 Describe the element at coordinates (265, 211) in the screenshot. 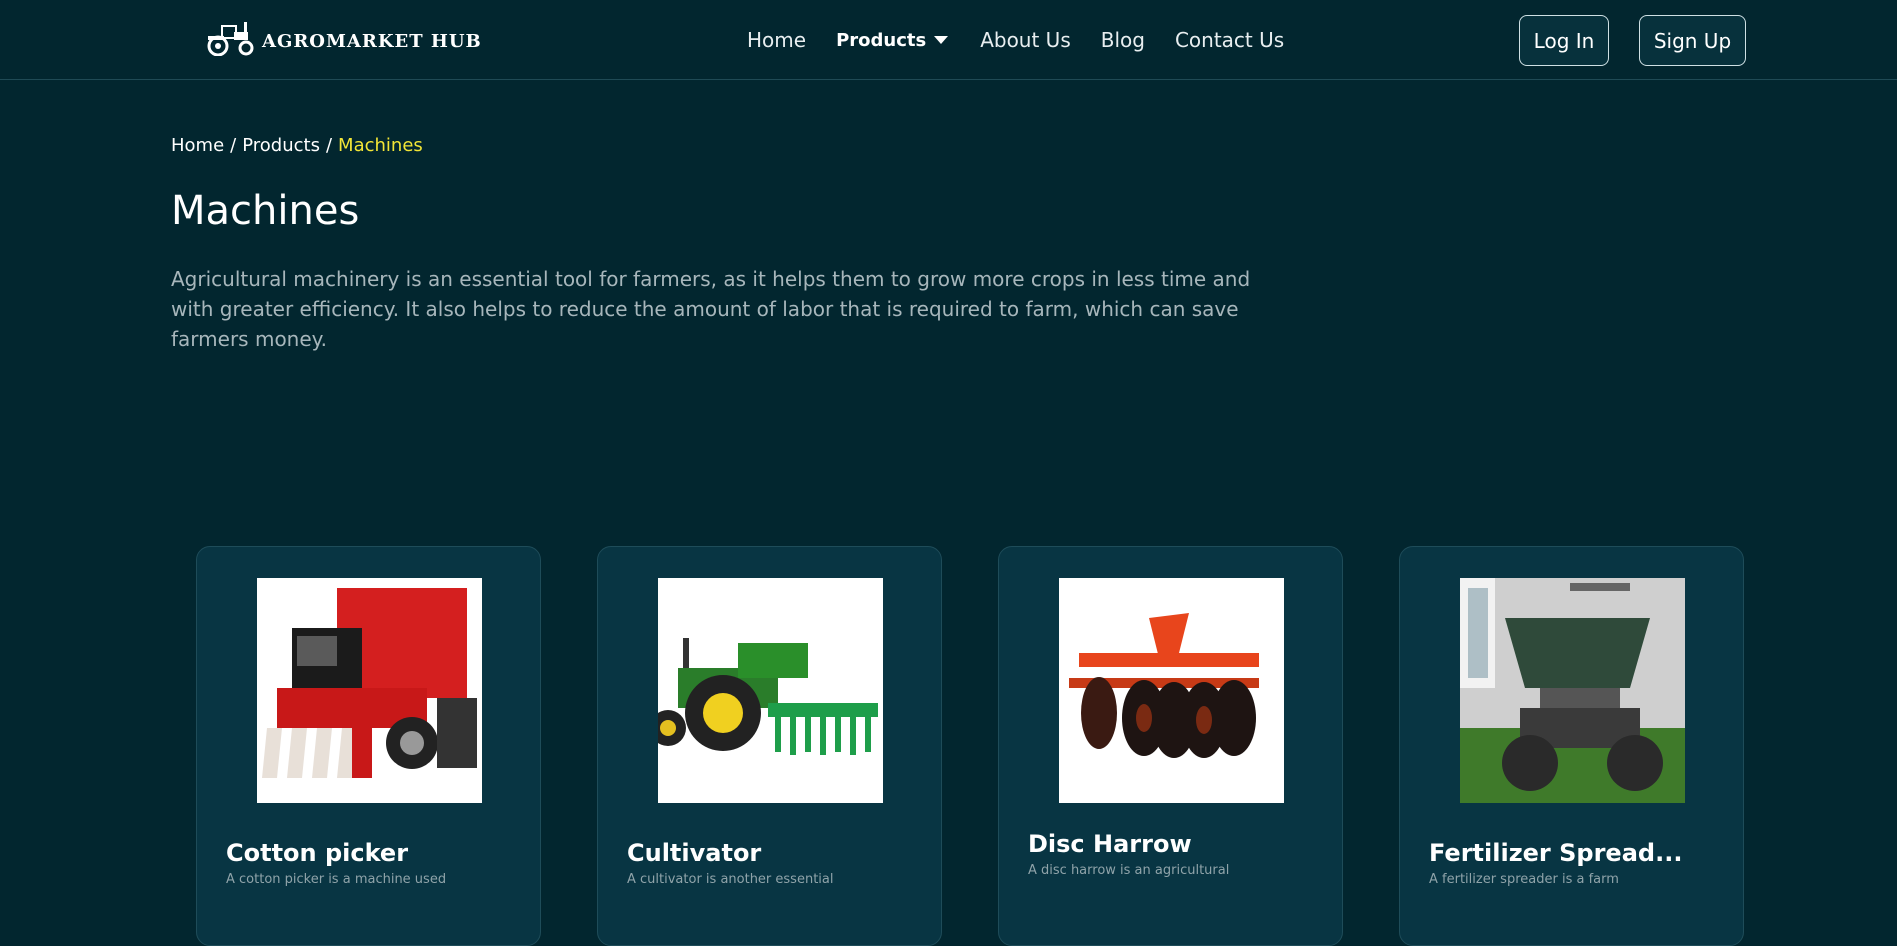

I see `page-title: Machines` at that location.